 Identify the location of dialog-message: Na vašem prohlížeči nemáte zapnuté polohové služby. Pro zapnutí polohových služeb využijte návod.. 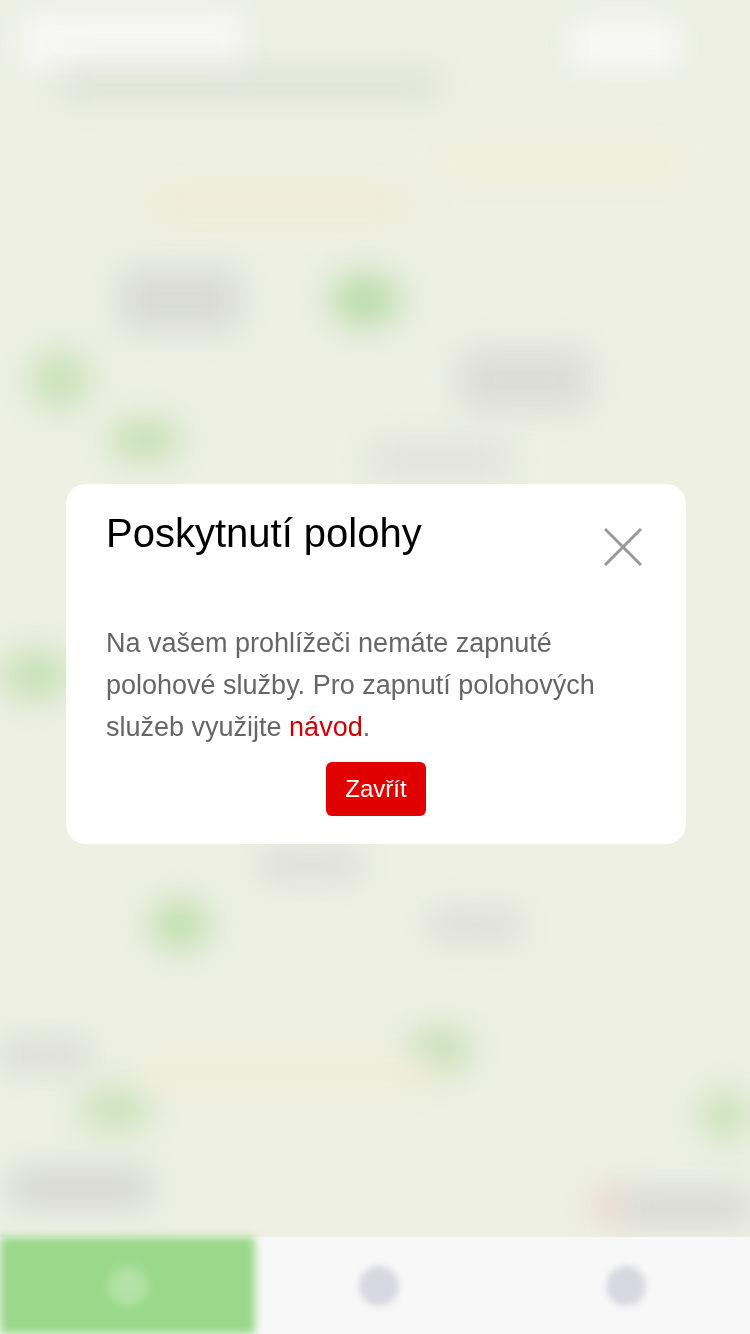
(351, 685).